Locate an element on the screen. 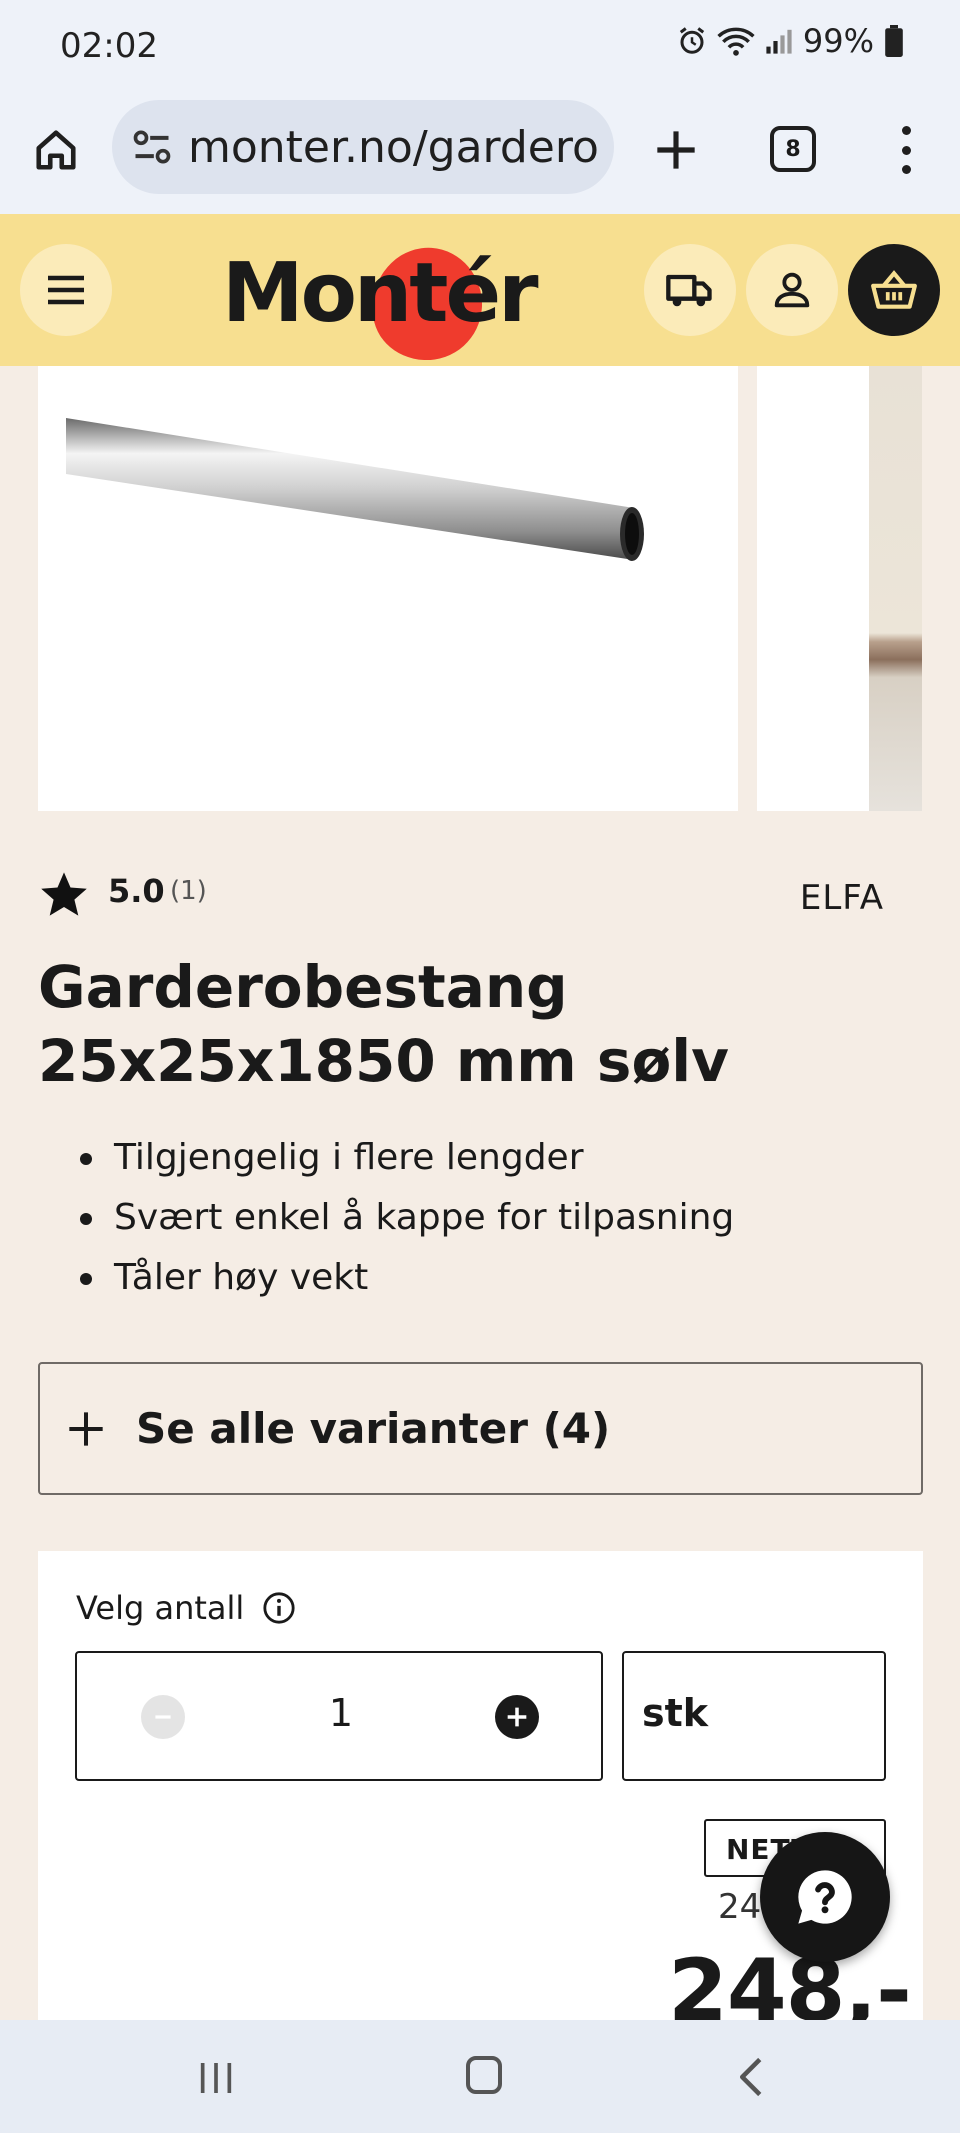 Image resolution: width=960 pixels, height=2133 pixels. basket-icon is located at coordinates (894, 289).